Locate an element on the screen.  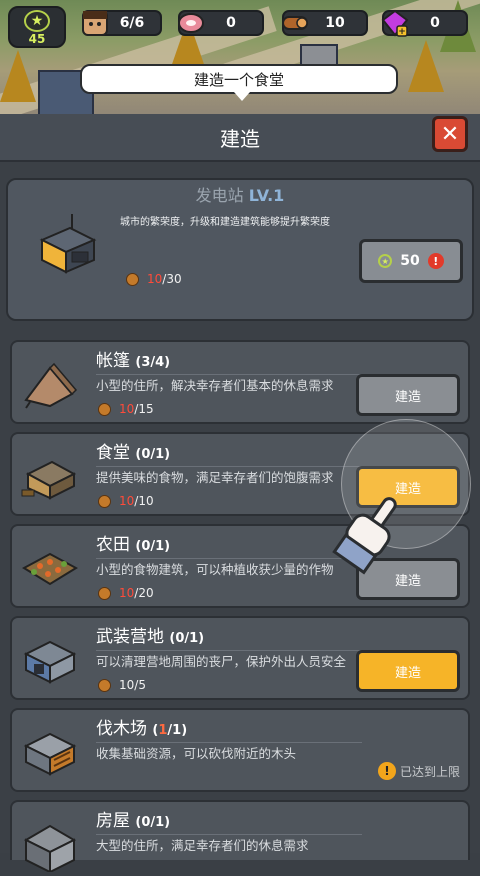
farmland-icon is located at coordinates (50, 567).